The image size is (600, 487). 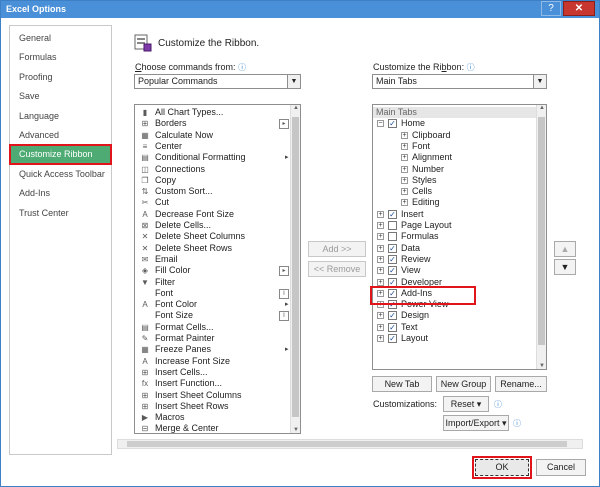 What do you see at coordinates (60, 77) in the screenshot?
I see `nav-item-proofing: Proofing` at bounding box center [60, 77].